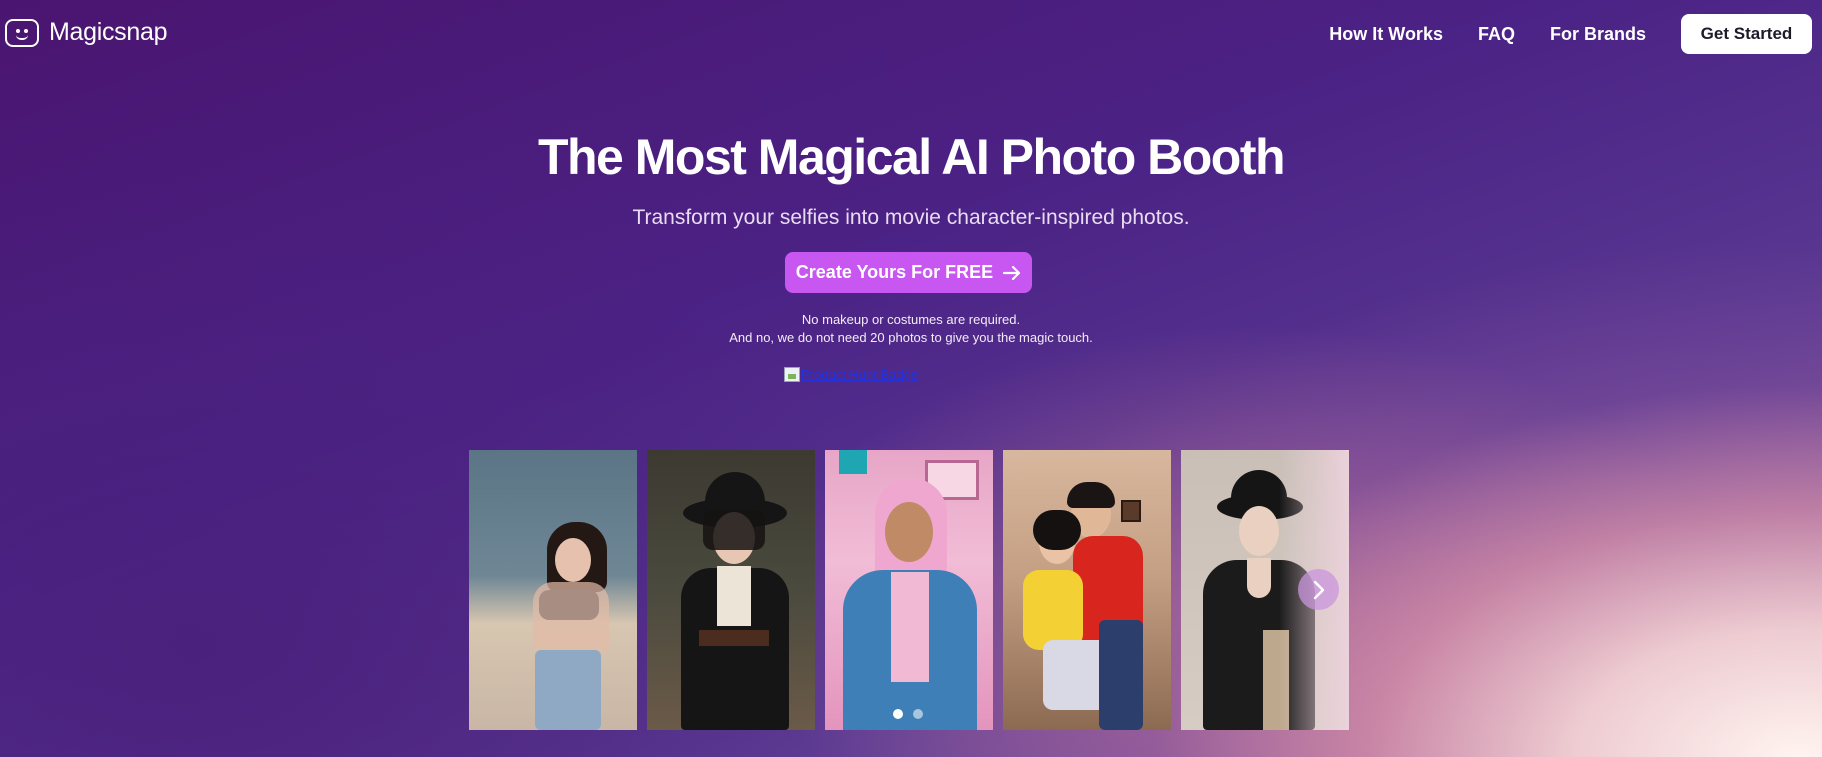  Describe the element at coordinates (1012, 272) in the screenshot. I see `arrow-right-icon` at that location.